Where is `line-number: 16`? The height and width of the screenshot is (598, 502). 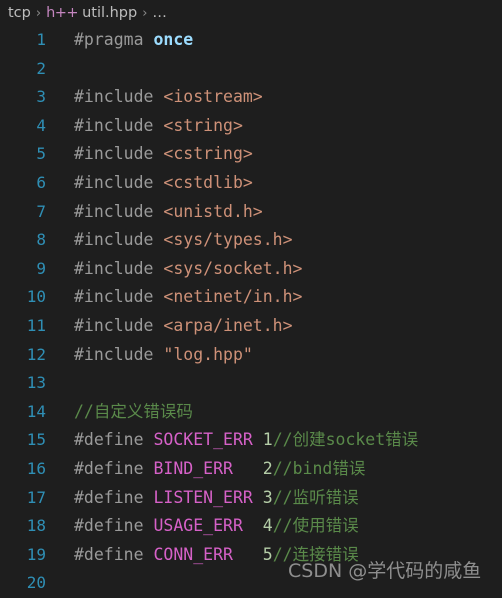
line-number: 16 is located at coordinates (36, 468).